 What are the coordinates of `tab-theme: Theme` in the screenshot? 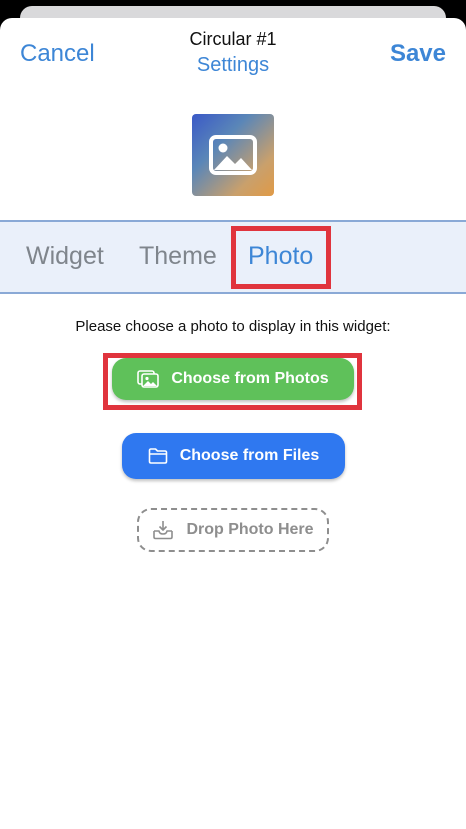 It's located at (178, 256).